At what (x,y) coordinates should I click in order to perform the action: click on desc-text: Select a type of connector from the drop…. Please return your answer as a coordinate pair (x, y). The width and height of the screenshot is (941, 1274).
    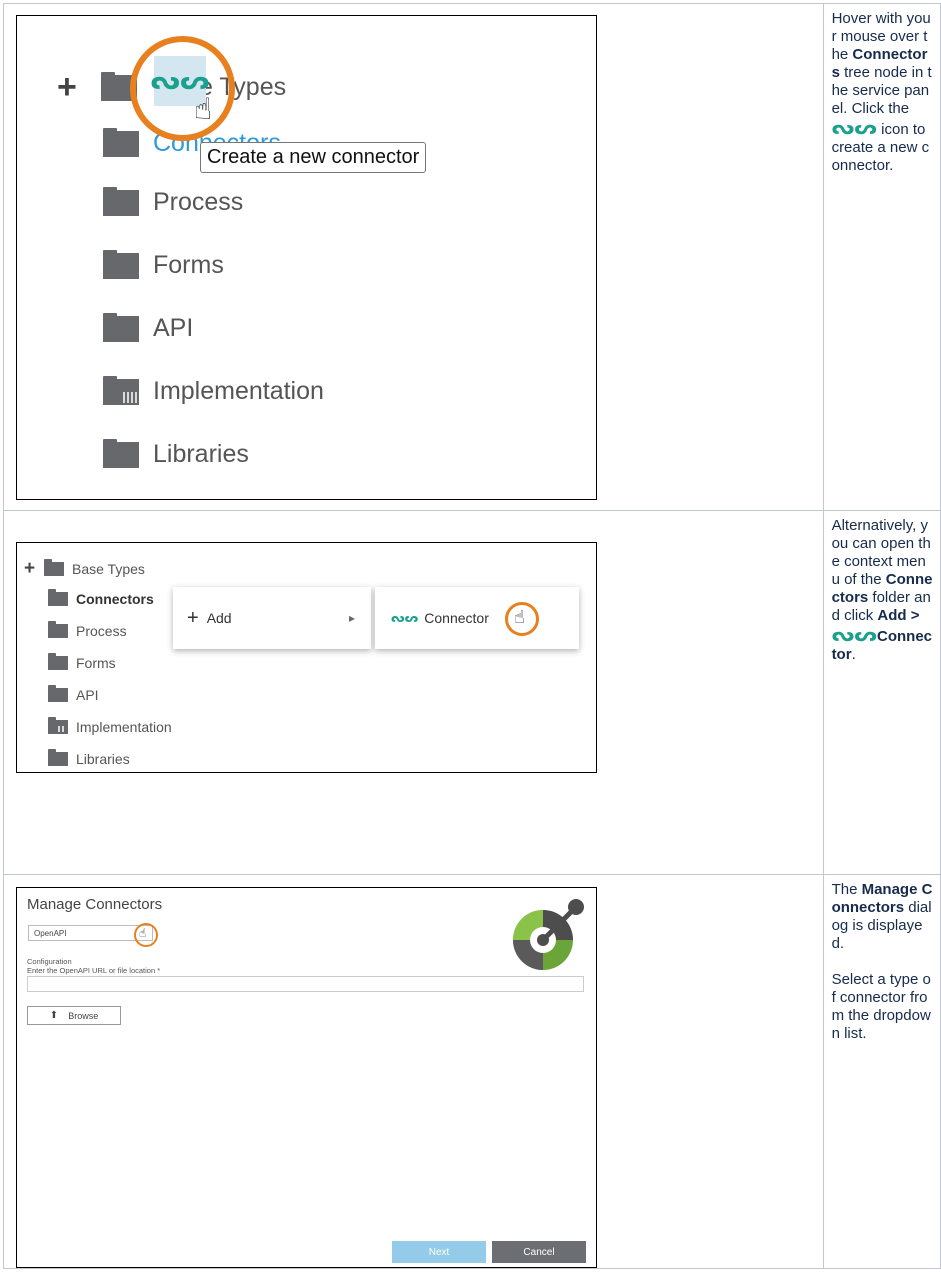
    Looking at the image, I should click on (881, 1006).